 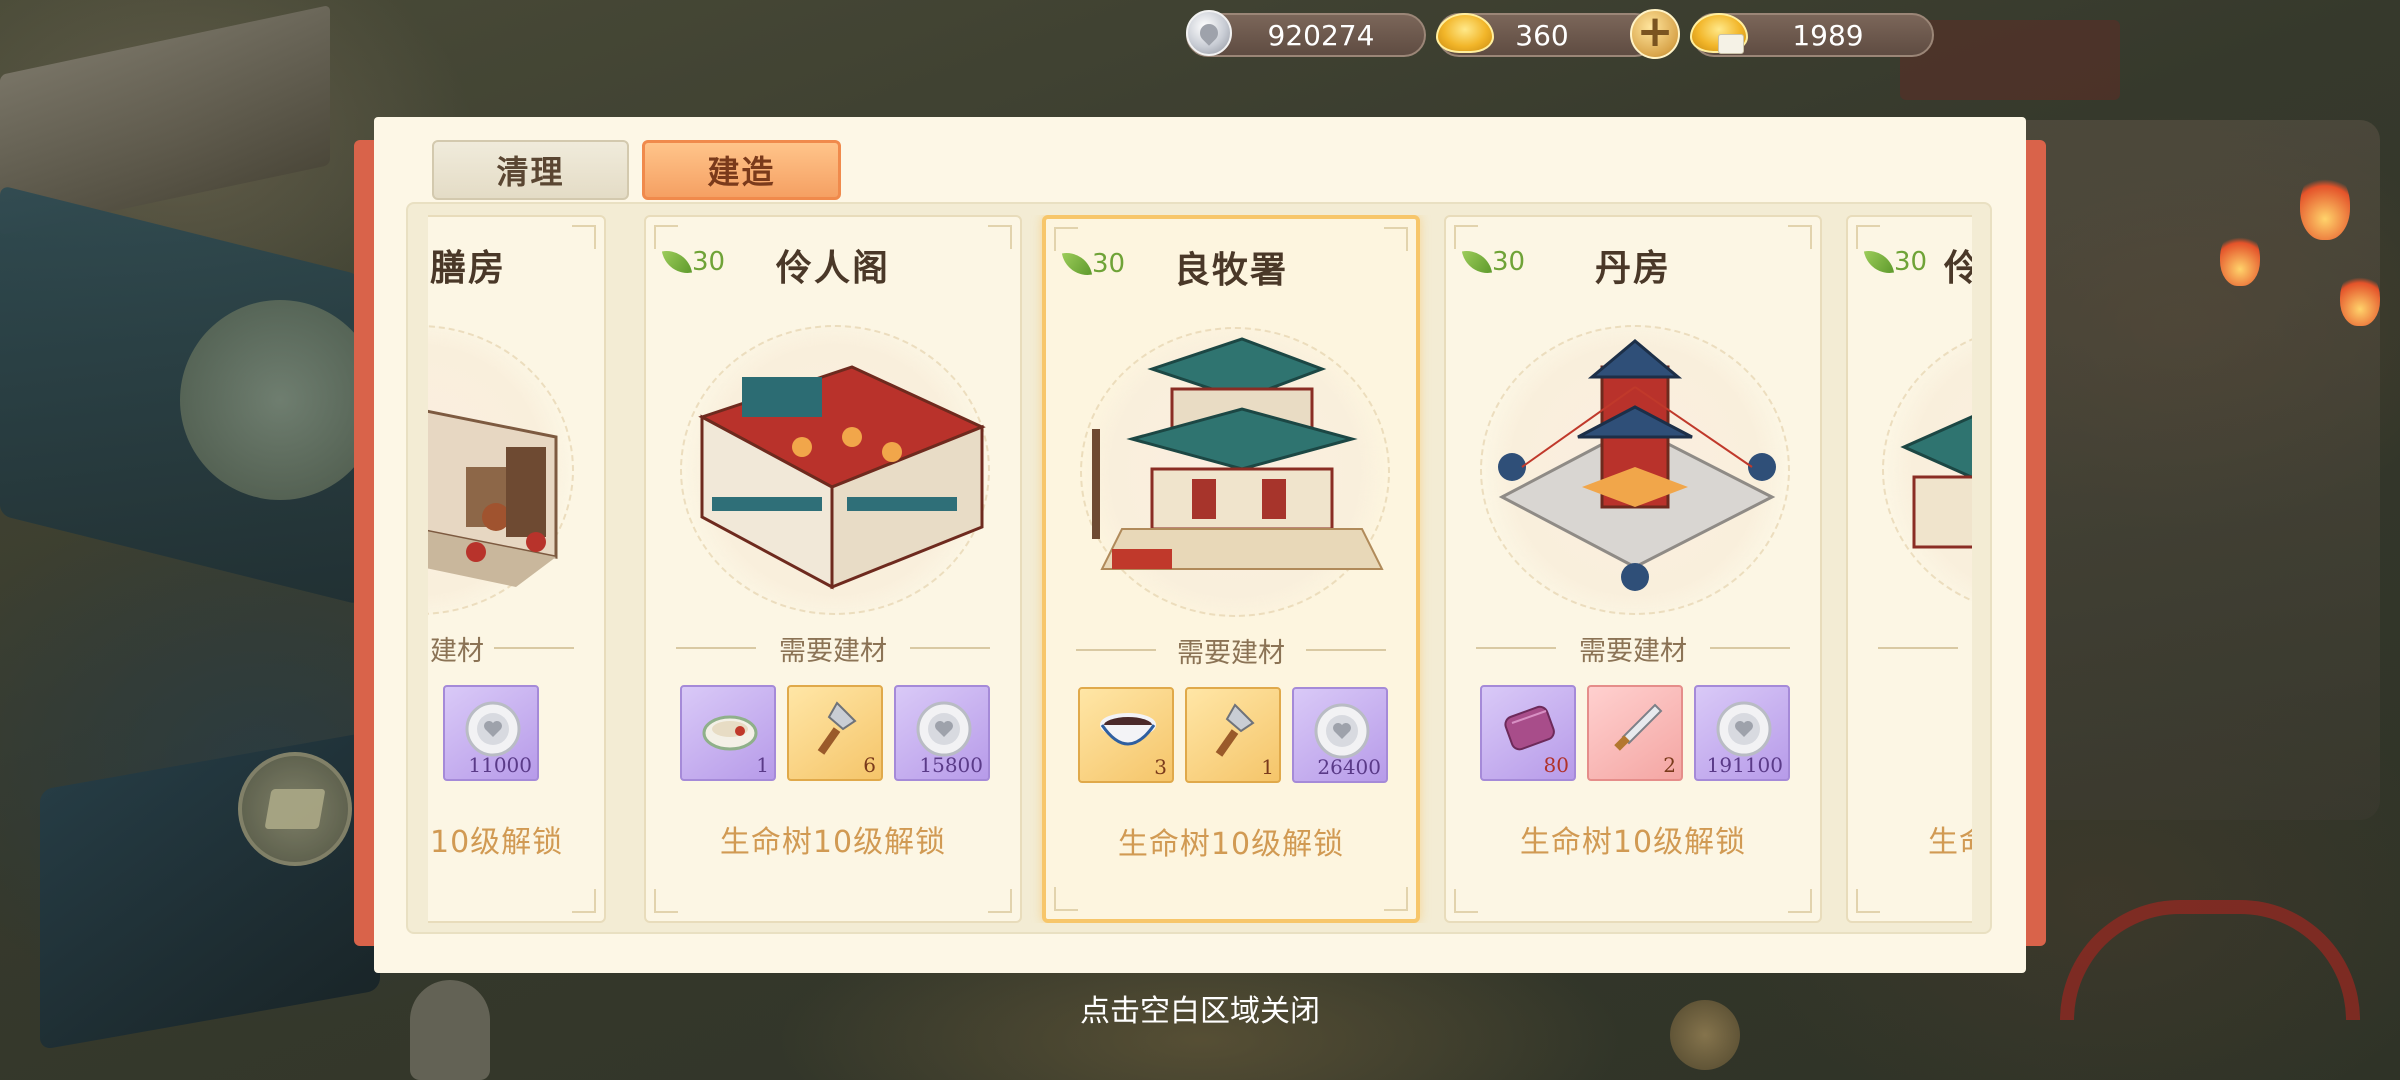 I want to click on livestock-bureau-building-image, so click(x=1238, y=453).